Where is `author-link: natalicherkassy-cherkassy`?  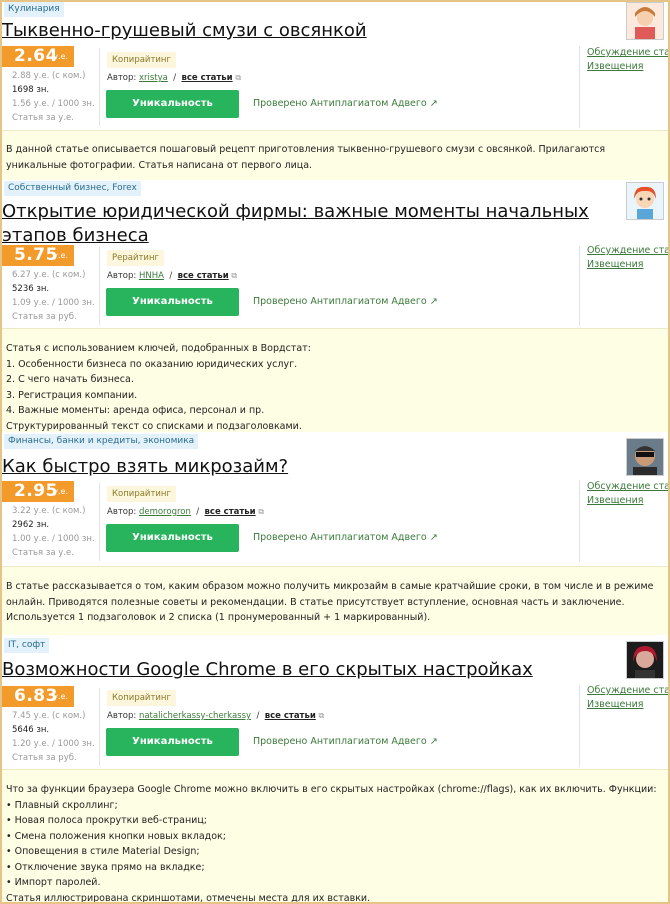
author-link: natalicherkassy-cherkassy is located at coordinates (195, 716).